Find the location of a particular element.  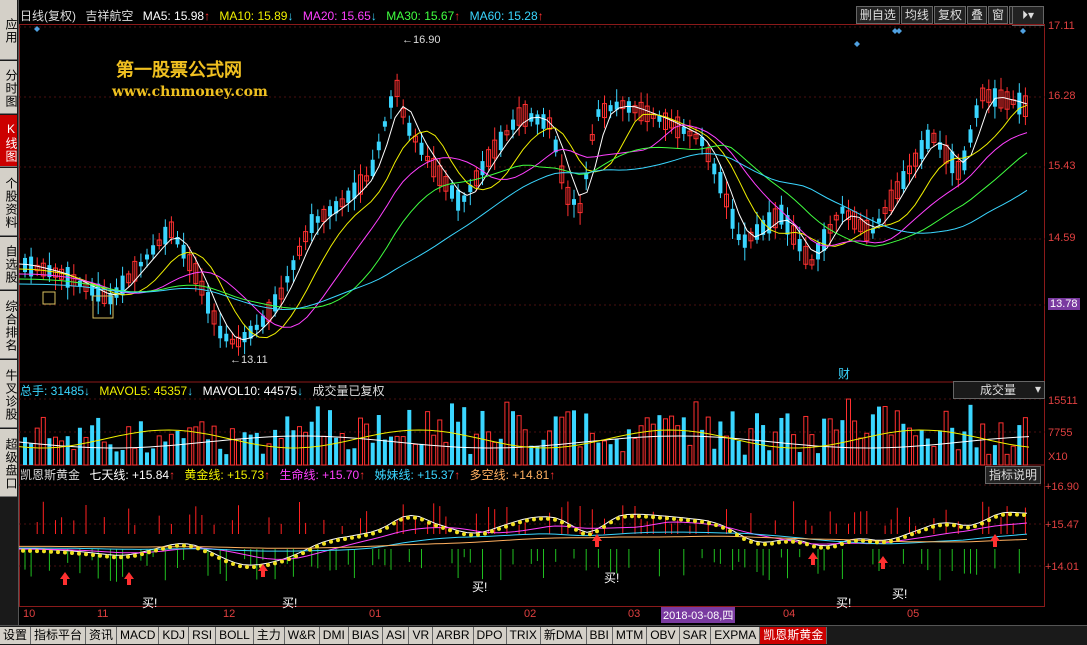

tab-6: BOLL is located at coordinates (235, 635).